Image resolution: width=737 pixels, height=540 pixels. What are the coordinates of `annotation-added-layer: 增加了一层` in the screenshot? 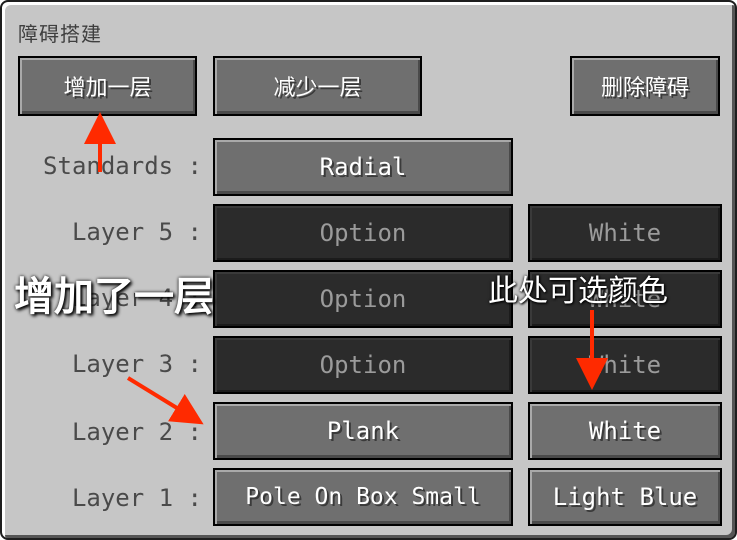 It's located at (114, 297).